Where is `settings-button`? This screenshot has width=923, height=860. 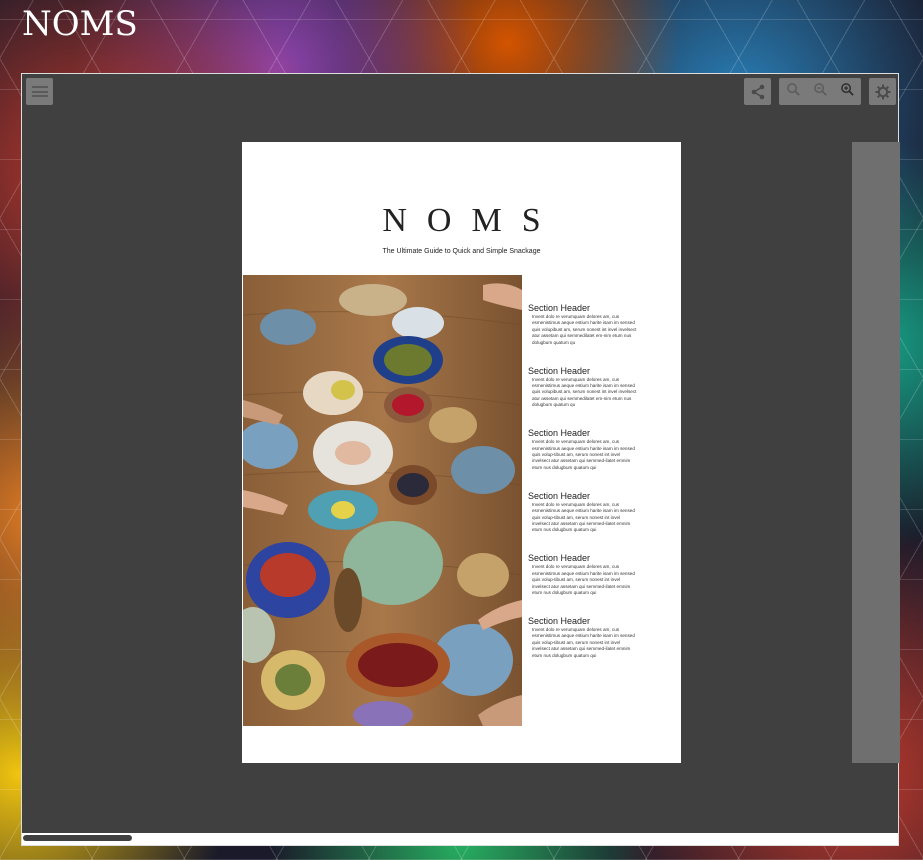
settings-button is located at coordinates (882, 91).